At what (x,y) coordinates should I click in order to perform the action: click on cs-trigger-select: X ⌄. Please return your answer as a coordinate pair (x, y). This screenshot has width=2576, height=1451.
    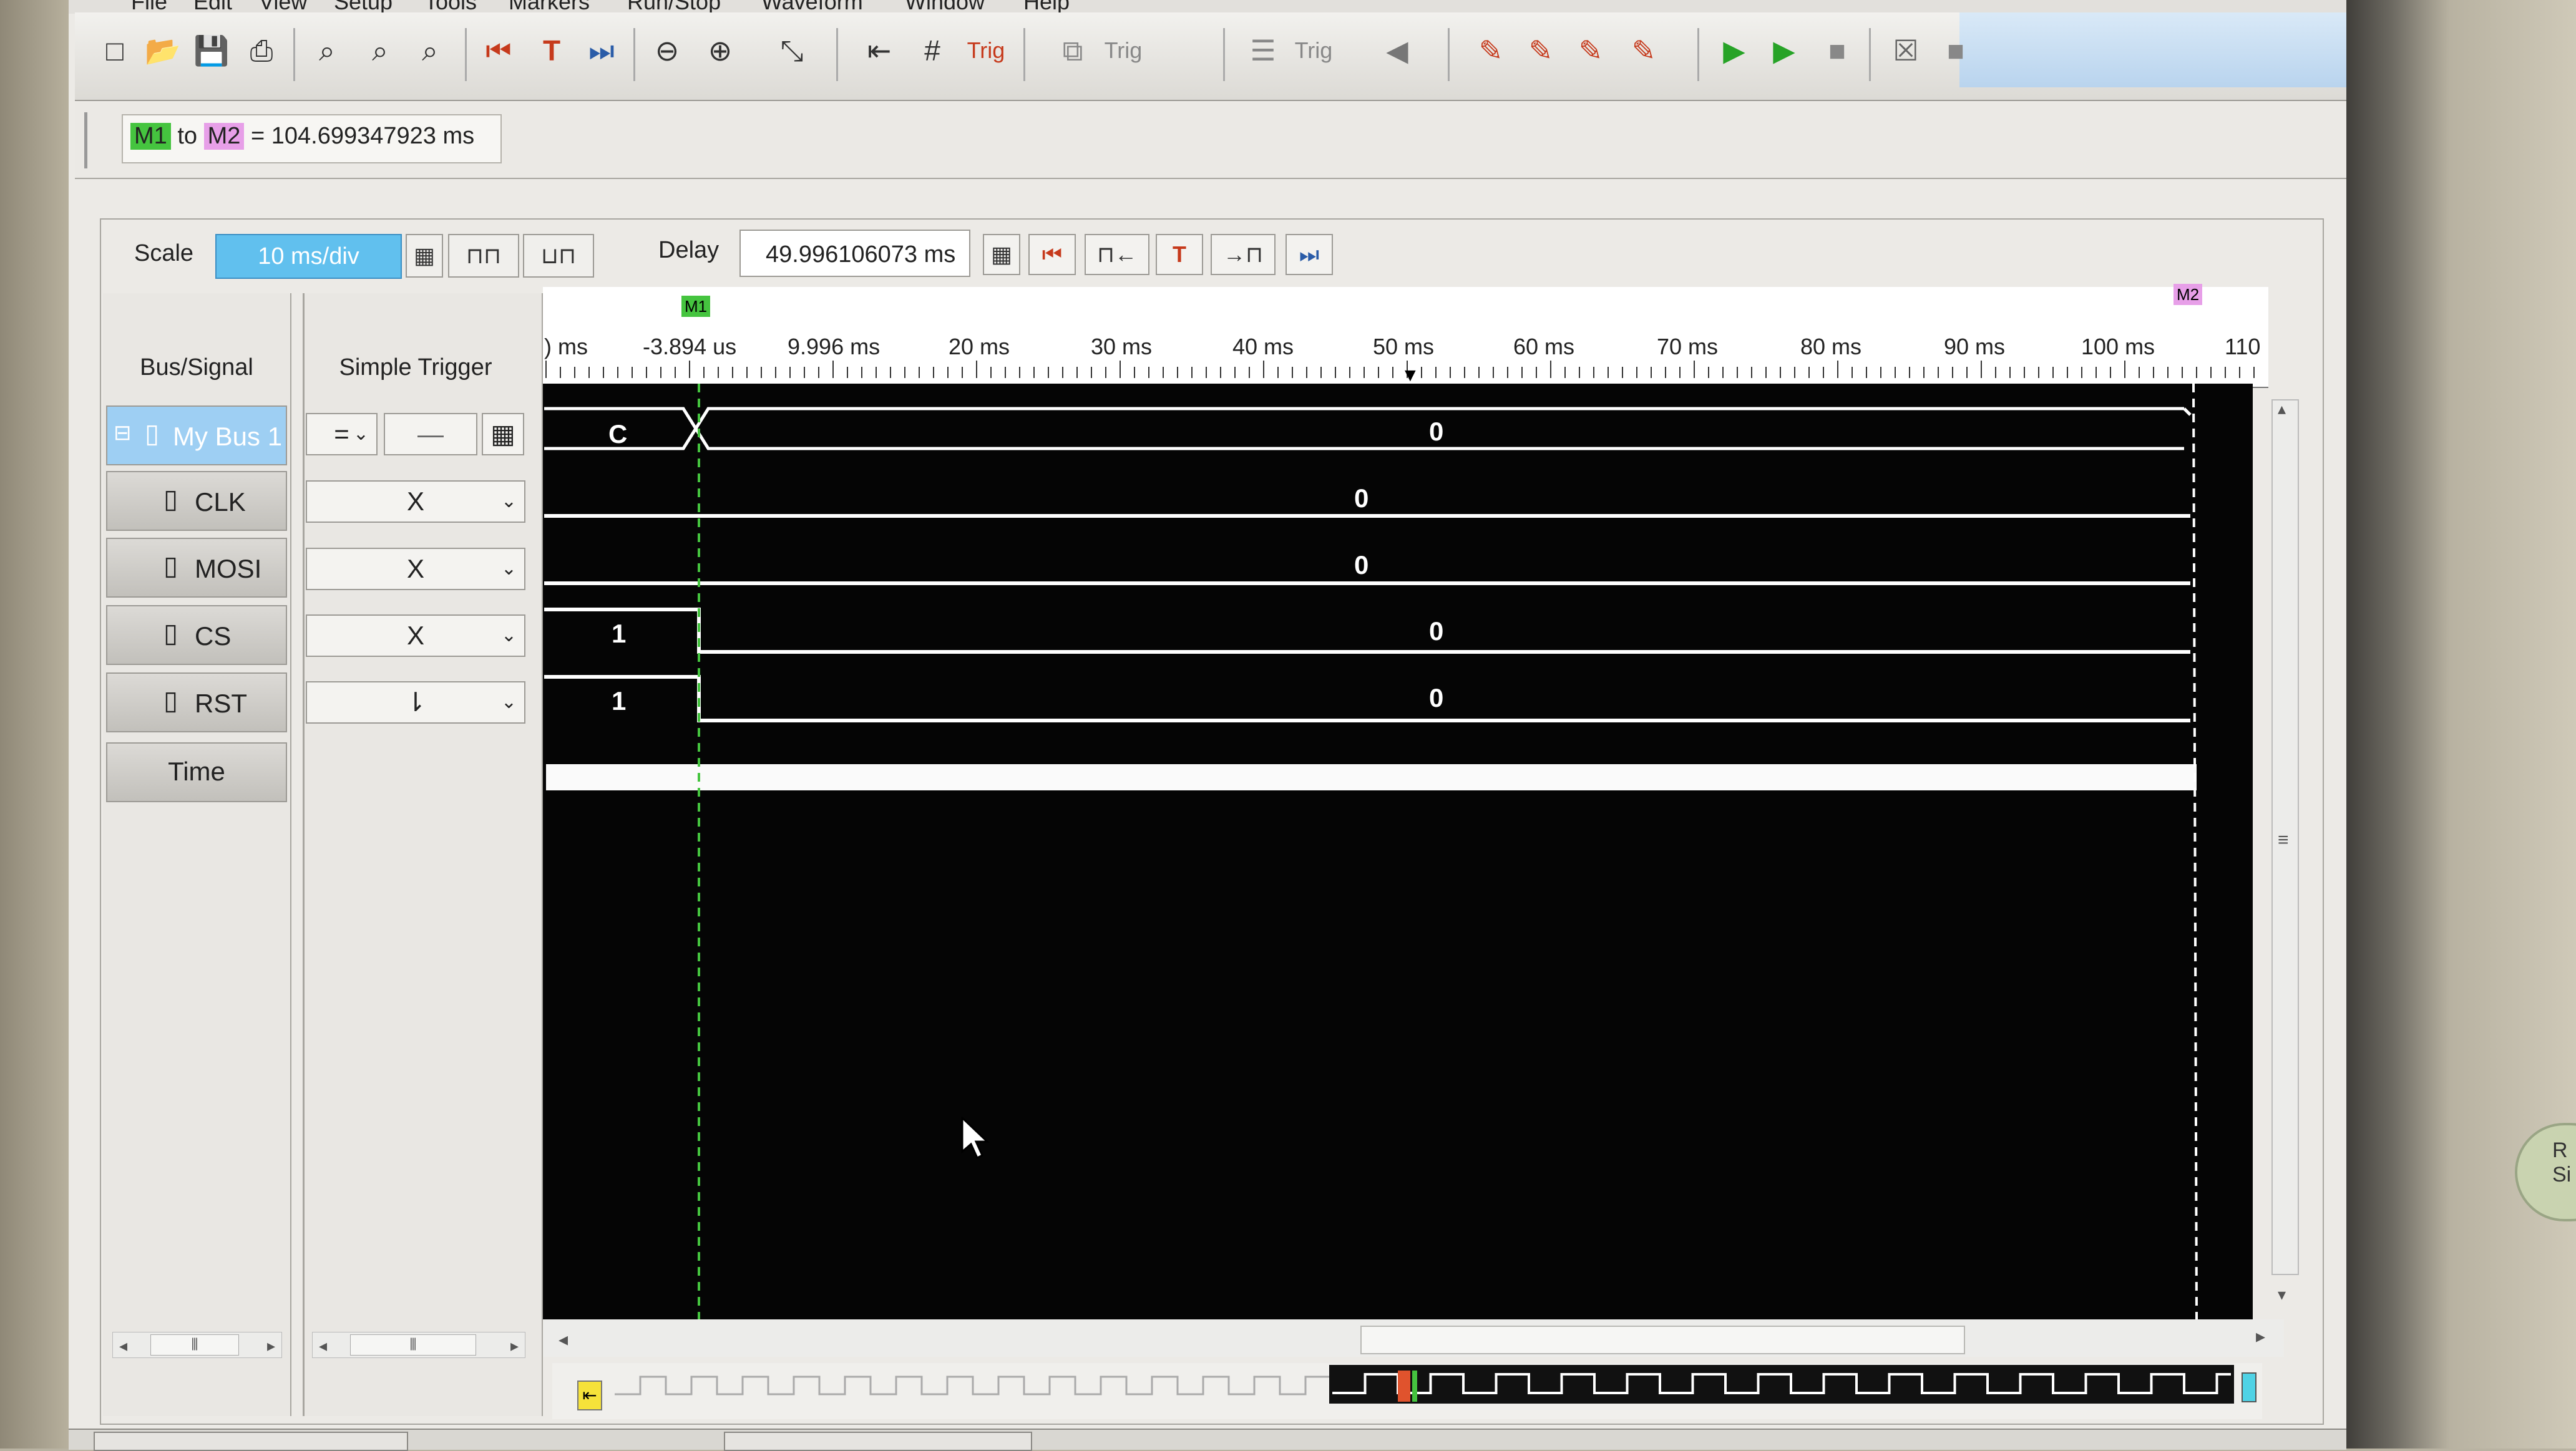
    Looking at the image, I should click on (415, 635).